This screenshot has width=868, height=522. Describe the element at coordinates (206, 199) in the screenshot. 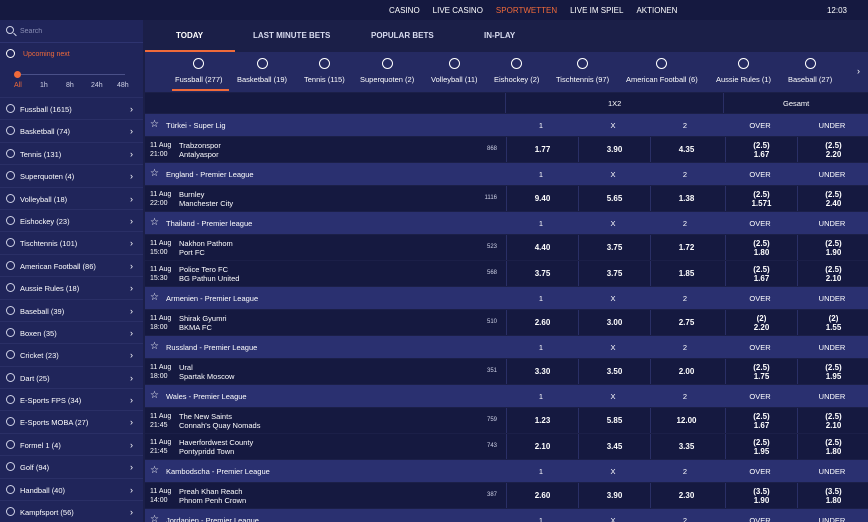

I see `match-teams: Burnley Manchester City` at that location.